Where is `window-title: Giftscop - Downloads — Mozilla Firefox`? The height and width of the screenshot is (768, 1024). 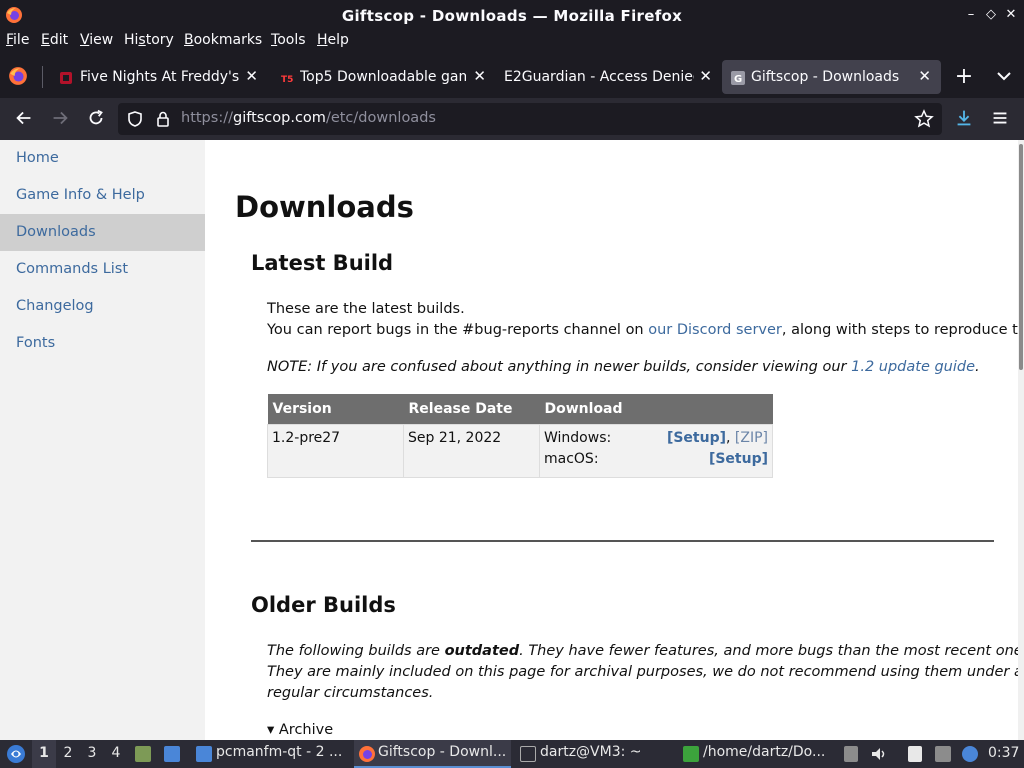 window-title: Giftscop - Downloads — Mozilla Firefox is located at coordinates (512, 16).